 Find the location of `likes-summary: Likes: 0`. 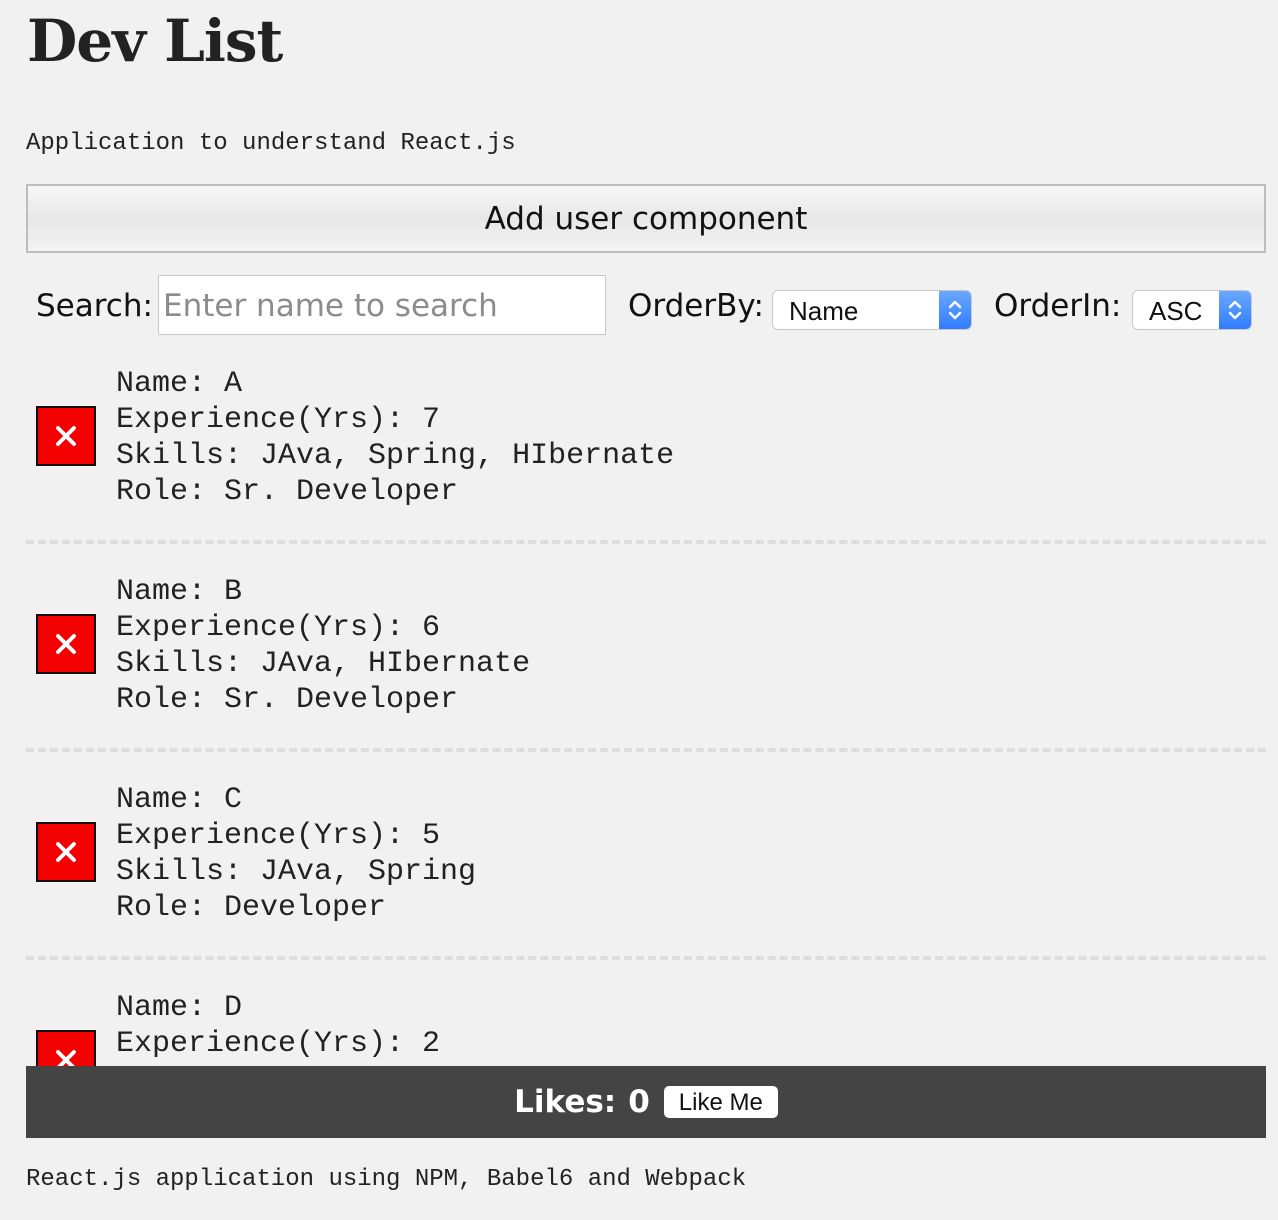

likes-summary: Likes: 0 is located at coordinates (582, 1102).